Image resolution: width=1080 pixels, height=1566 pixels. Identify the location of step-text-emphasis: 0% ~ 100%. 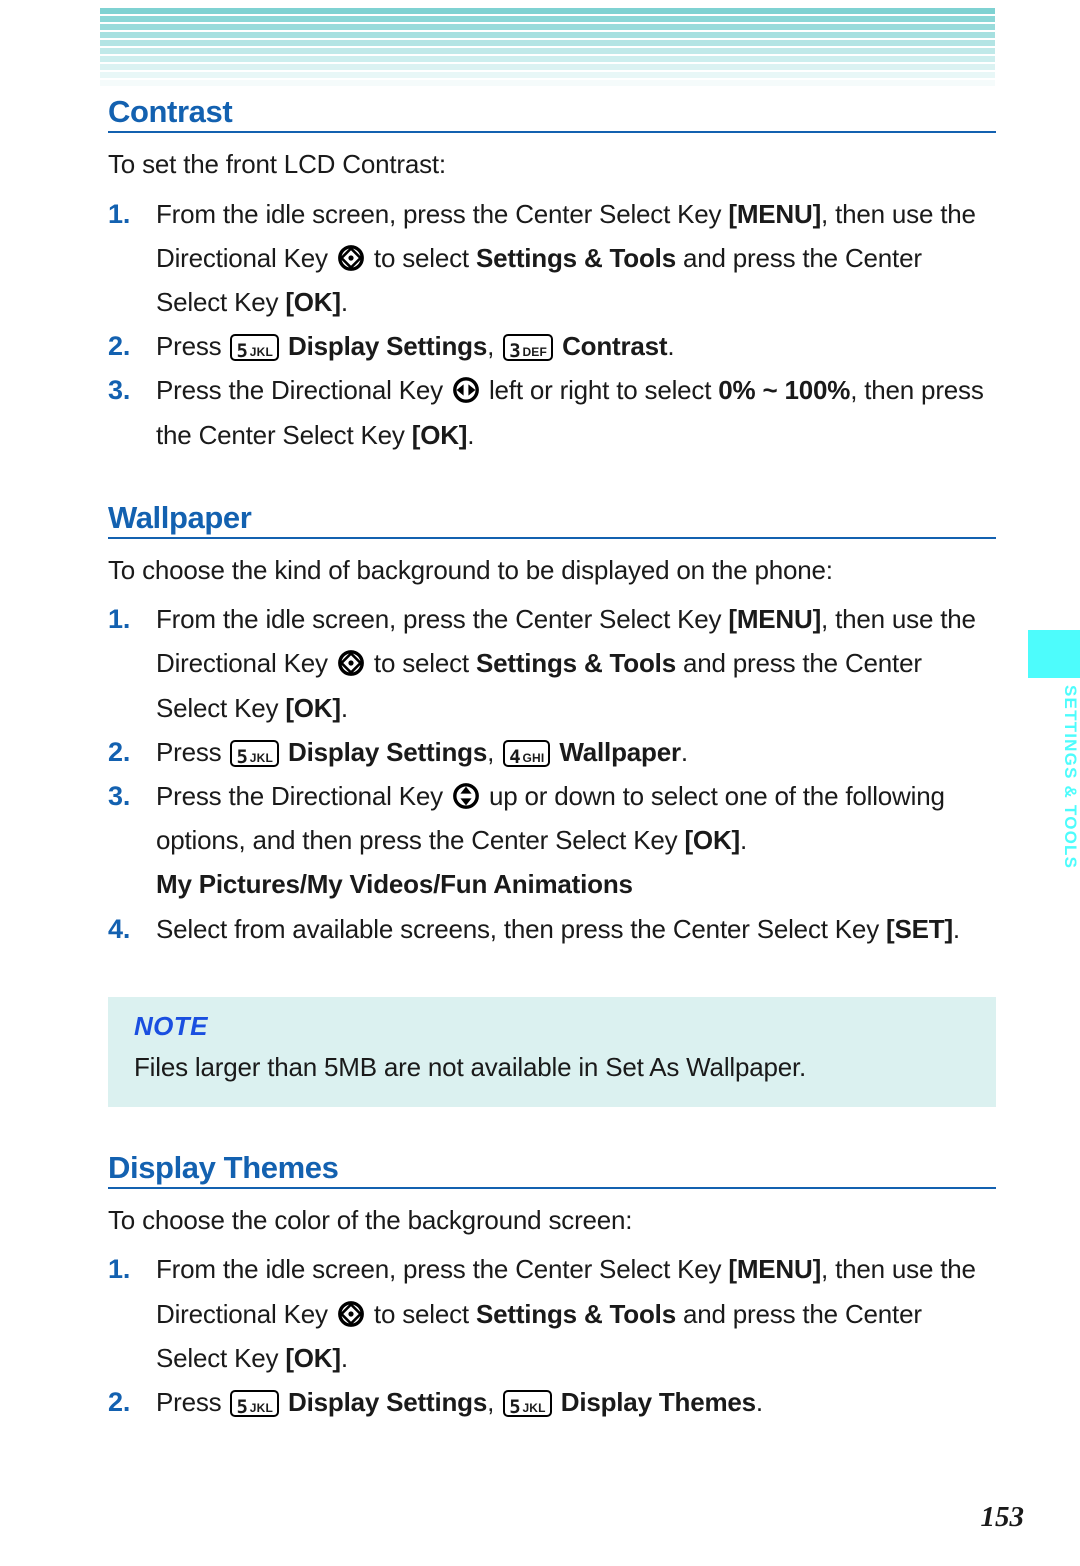
(784, 390).